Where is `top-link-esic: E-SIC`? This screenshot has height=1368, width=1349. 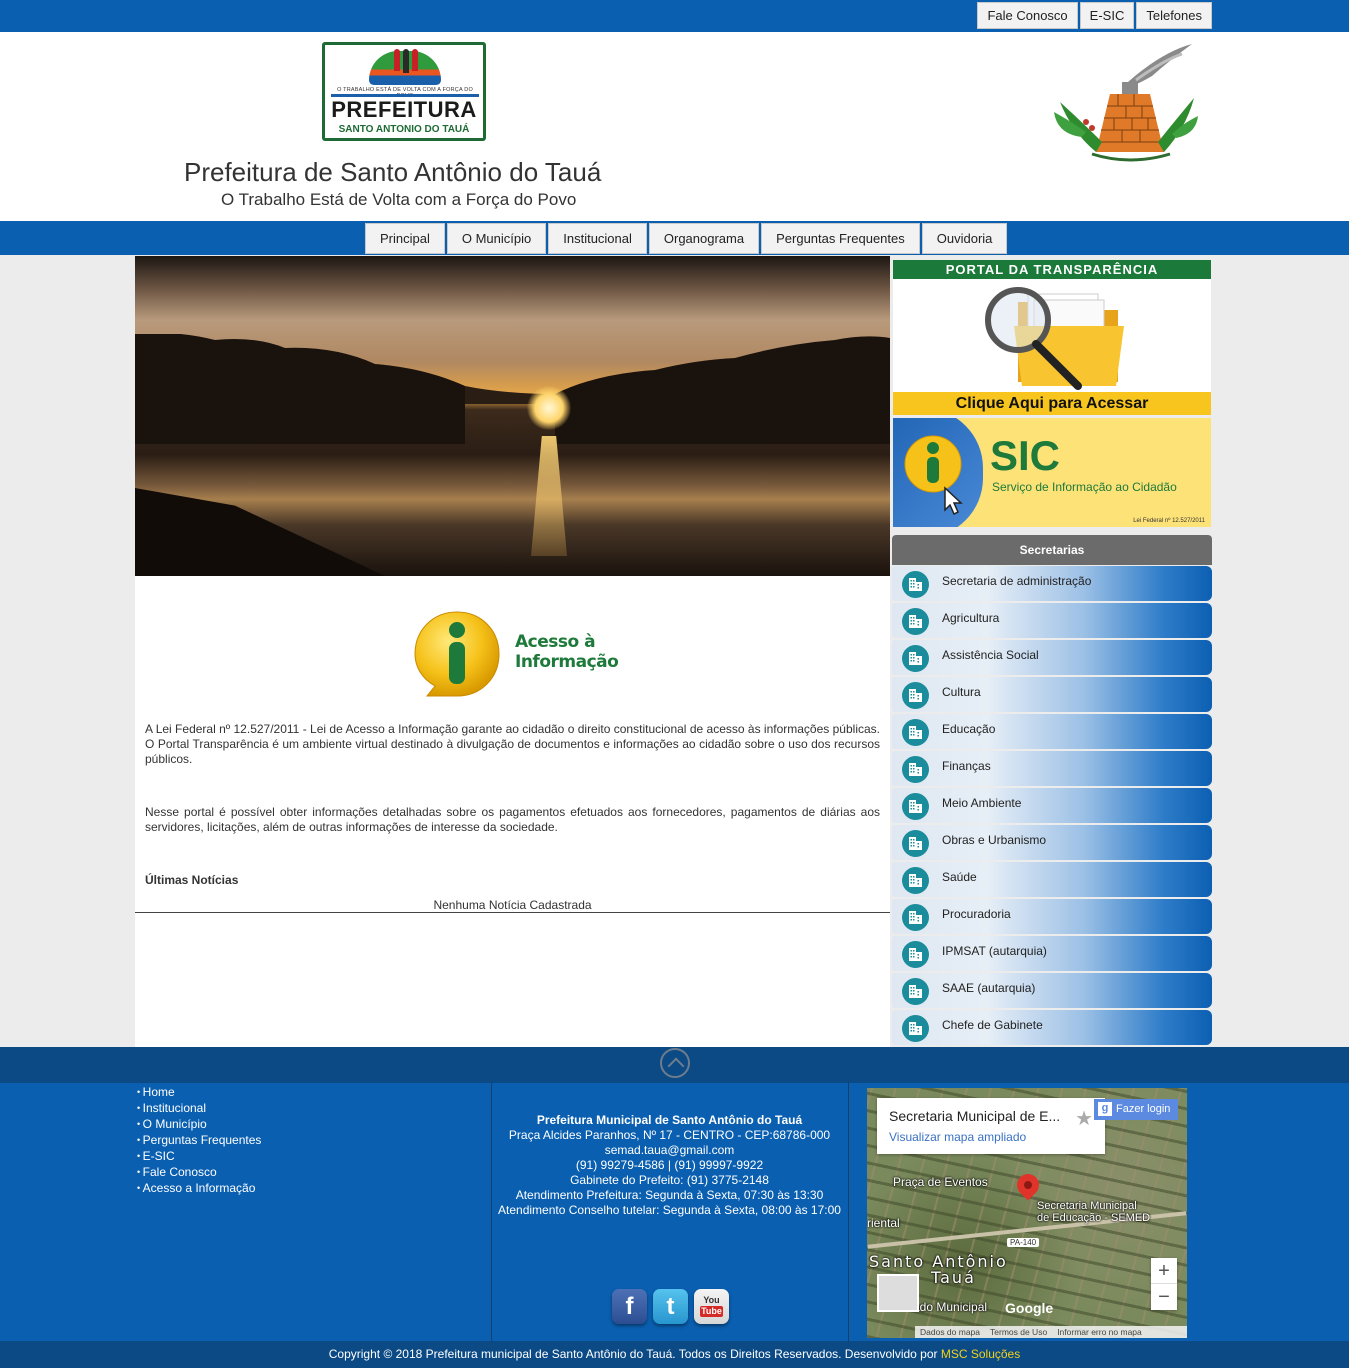 top-link-esic: E-SIC is located at coordinates (1107, 15).